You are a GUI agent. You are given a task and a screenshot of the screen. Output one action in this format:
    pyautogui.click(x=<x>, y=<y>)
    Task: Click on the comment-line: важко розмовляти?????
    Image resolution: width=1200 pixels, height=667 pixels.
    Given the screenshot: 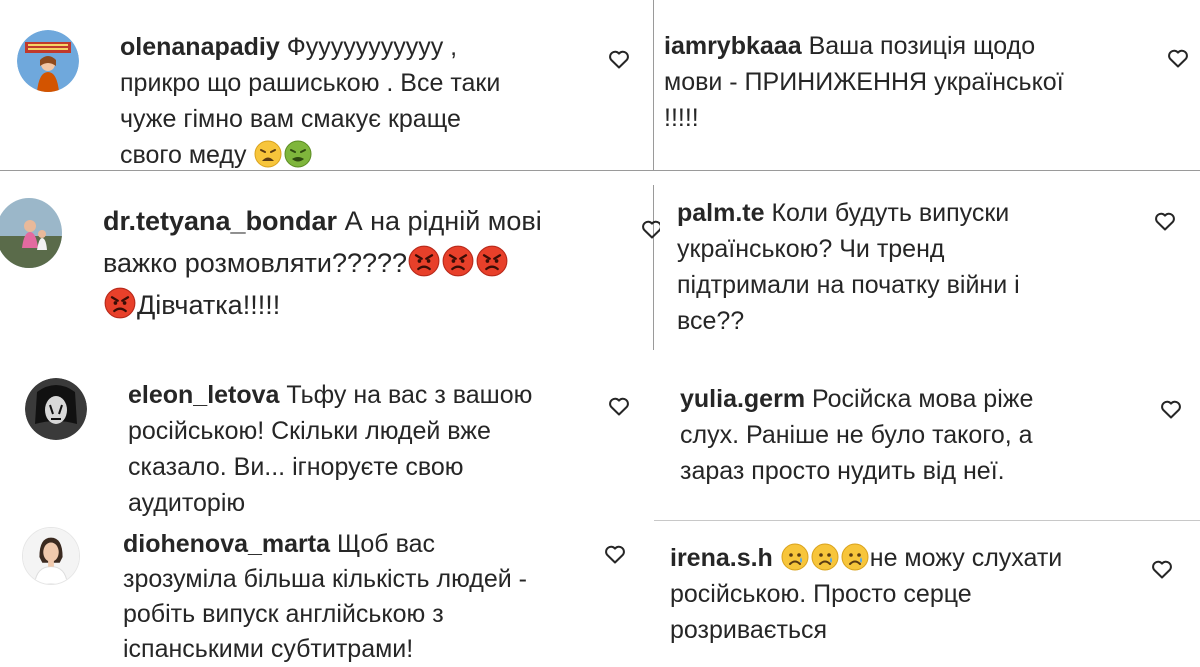 What is the action you would take?
    pyautogui.click(x=322, y=263)
    